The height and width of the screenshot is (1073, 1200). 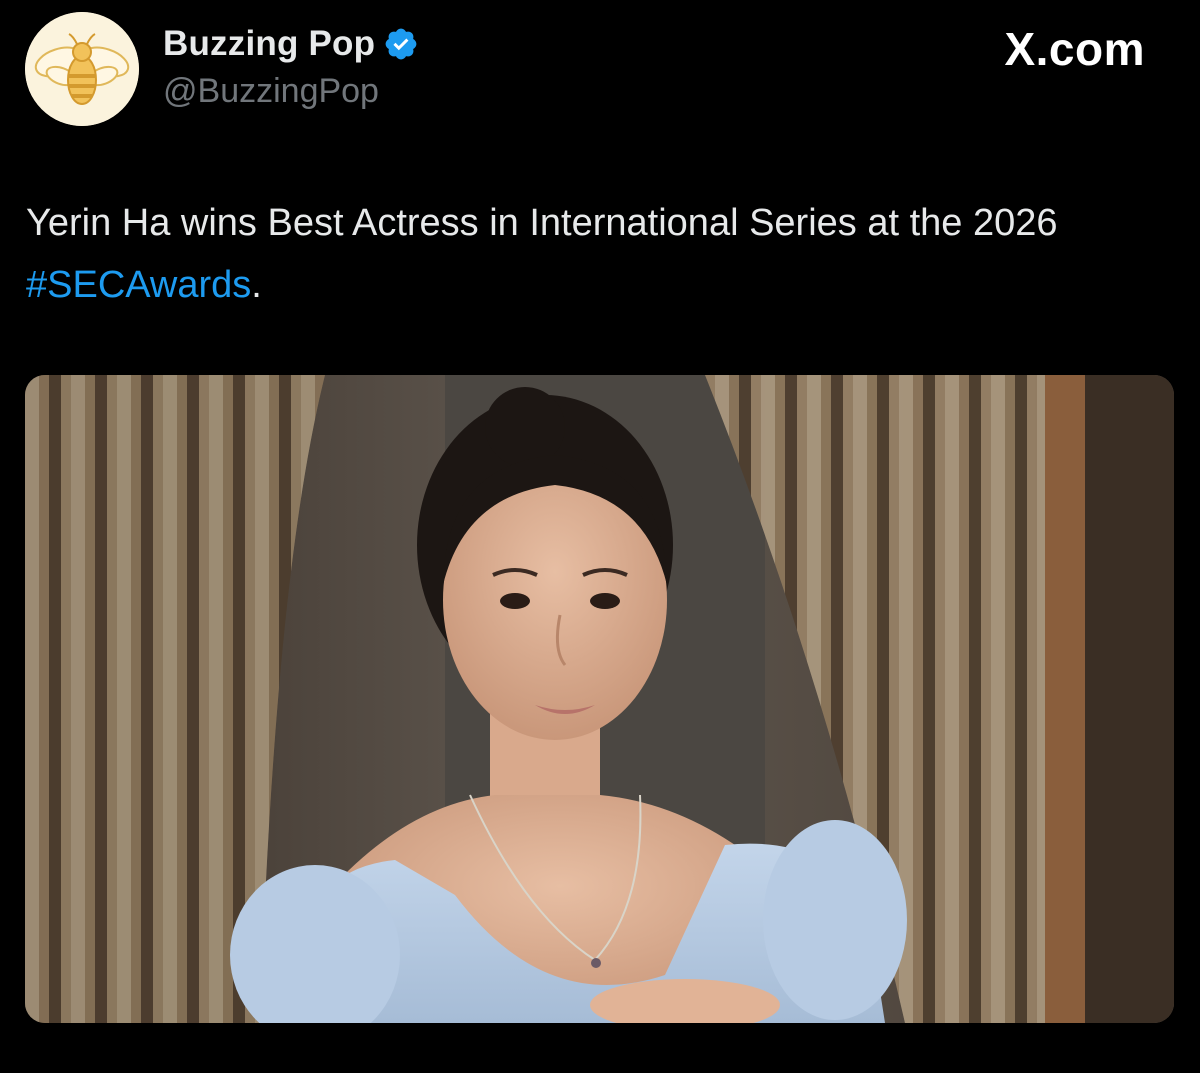 I want to click on user-handle: @BuzzingPop, so click(x=271, y=91).